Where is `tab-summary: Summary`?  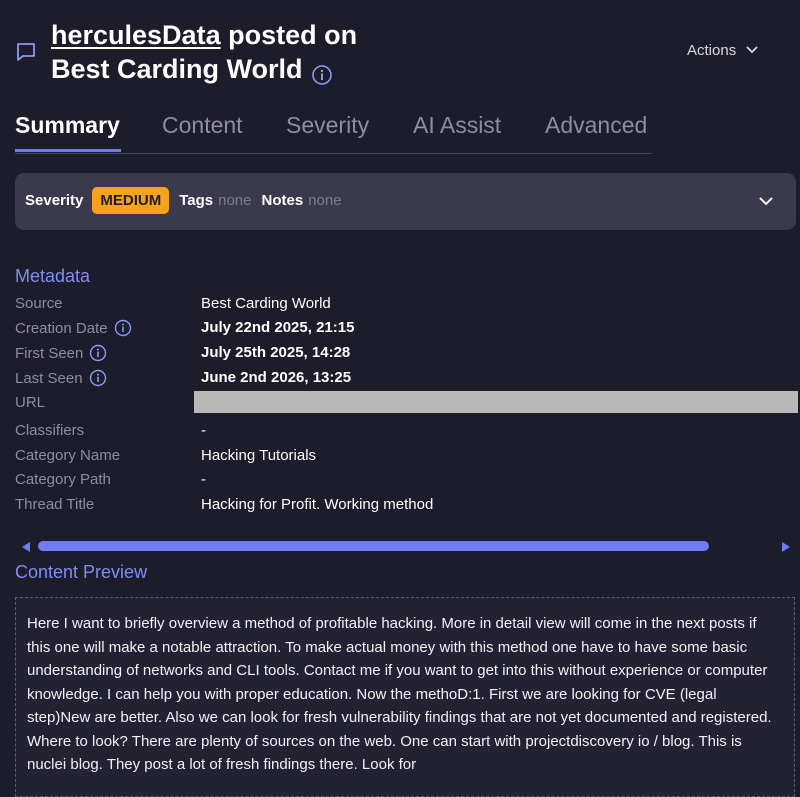 tab-summary: Summary is located at coordinates (67, 125).